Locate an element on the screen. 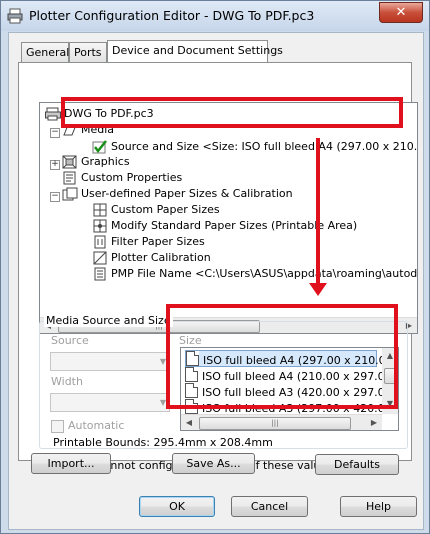  graphics-icon is located at coordinates (69, 162).